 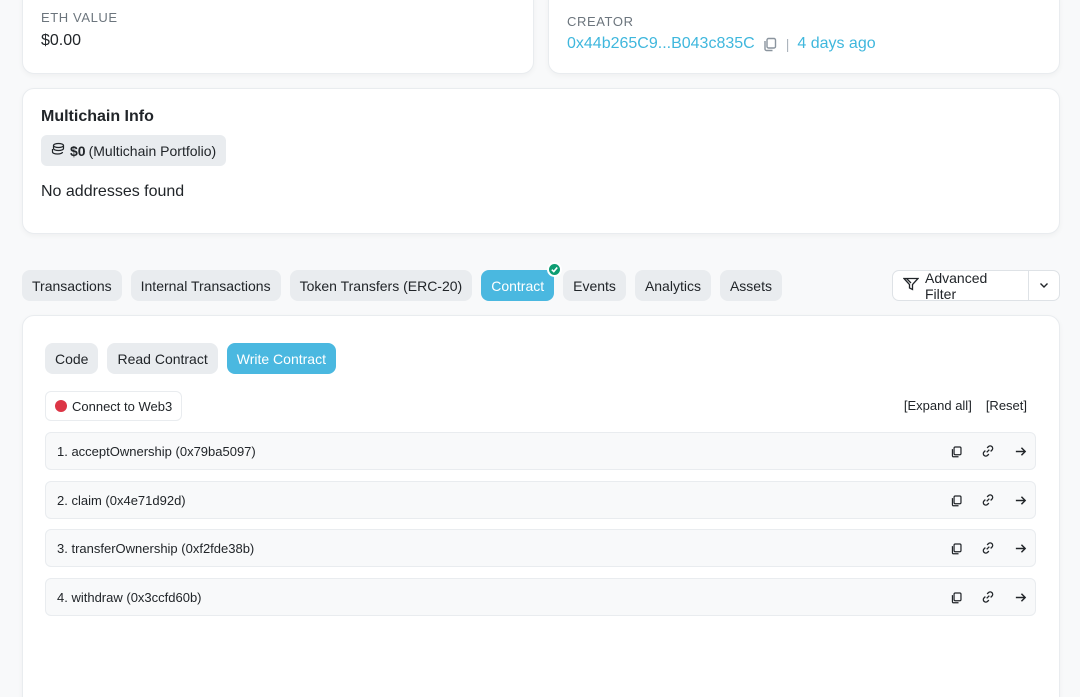 I want to click on tab-assets: Assets, so click(x=750, y=285).